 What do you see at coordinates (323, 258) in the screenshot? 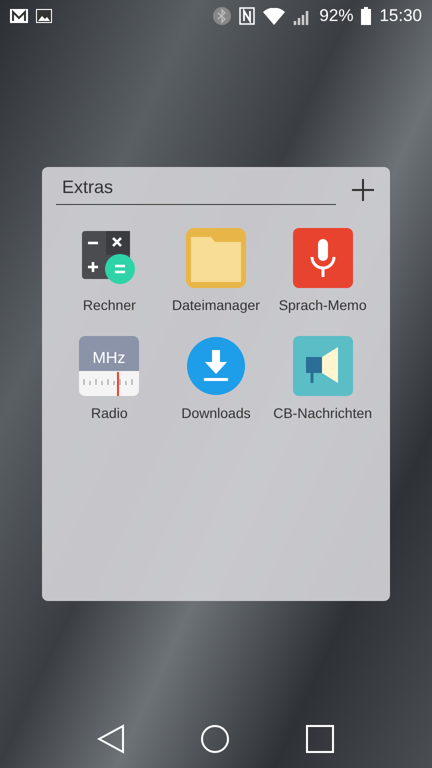
I see `microphone-icon` at bounding box center [323, 258].